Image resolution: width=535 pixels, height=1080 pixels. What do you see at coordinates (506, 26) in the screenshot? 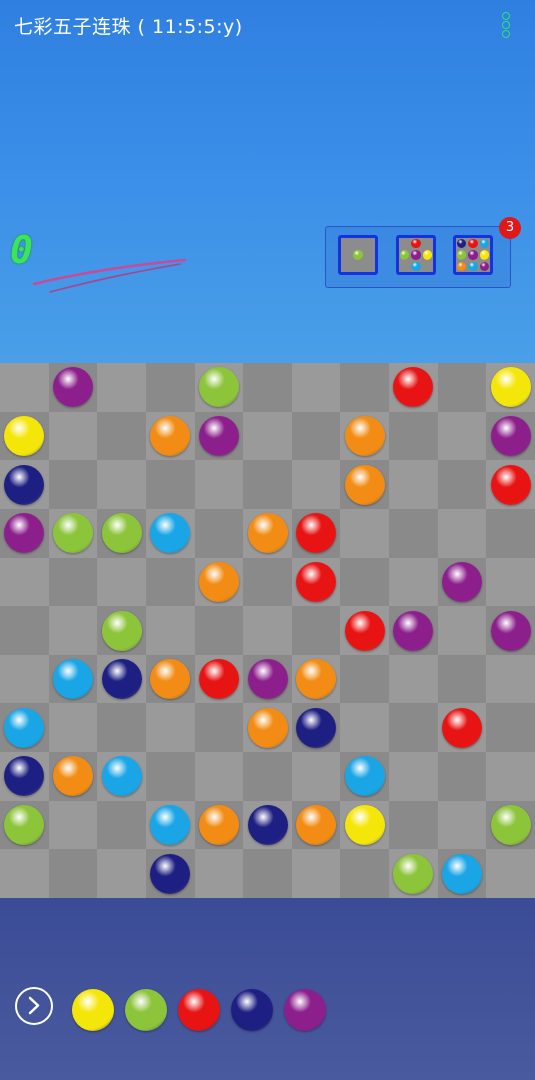
I see `vertical-ellipsis-icon` at bounding box center [506, 26].